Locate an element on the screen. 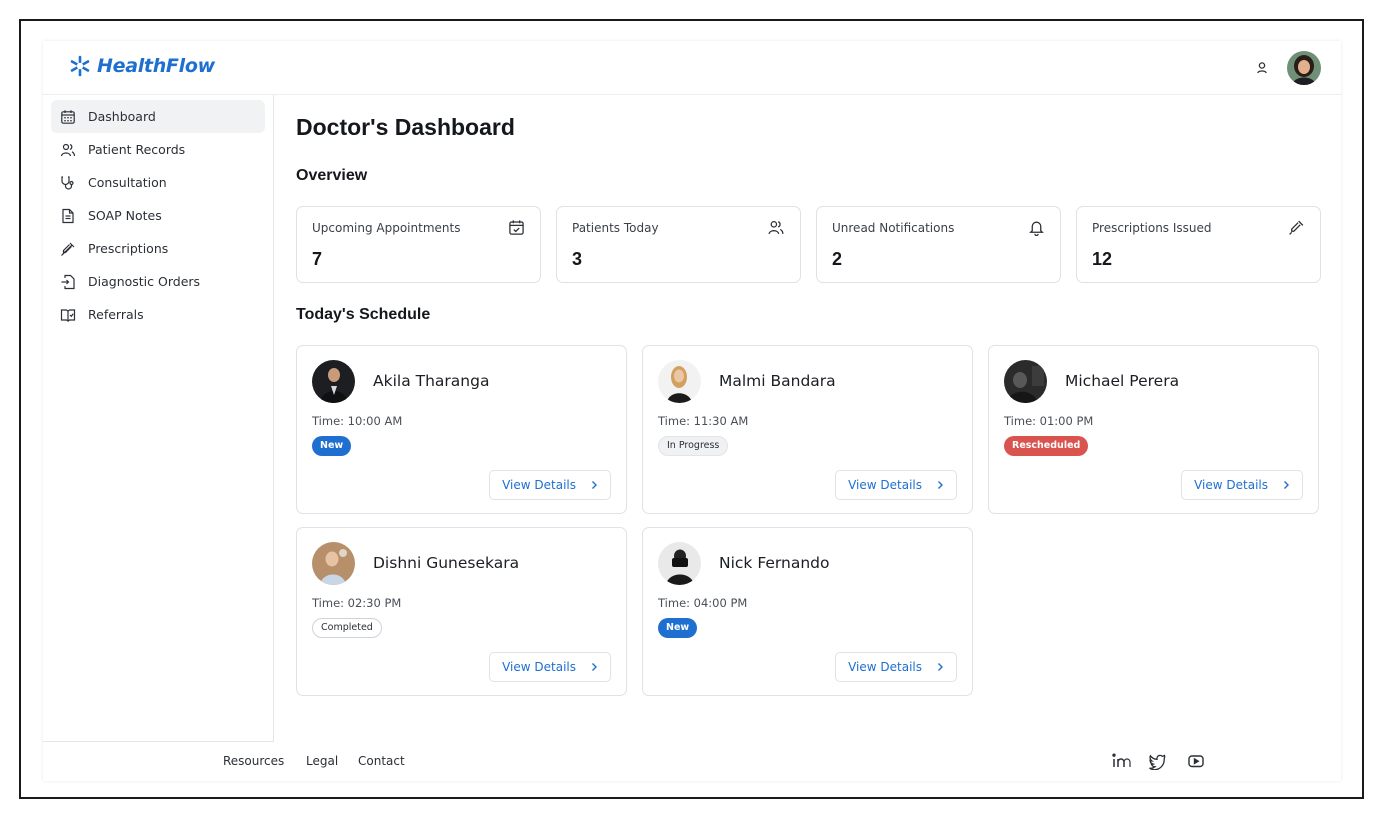  book-check-icon is located at coordinates (68, 315).